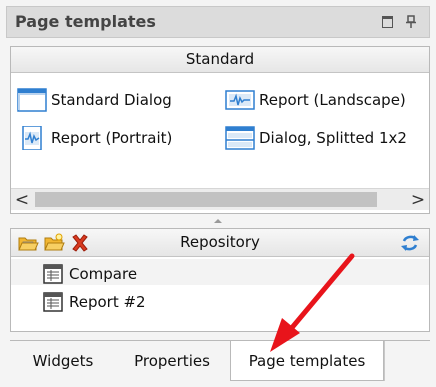  Describe the element at coordinates (333, 138) in the screenshot. I see `template-label: Dialog, Splitted 1x2` at that location.